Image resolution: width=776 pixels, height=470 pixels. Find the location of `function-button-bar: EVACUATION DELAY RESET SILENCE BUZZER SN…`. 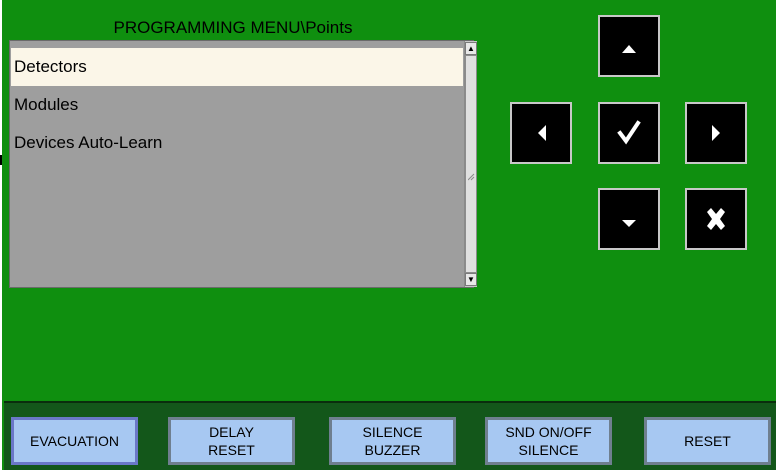

function-button-bar: EVACUATION DELAY RESET SILENCE BUZZER SN… is located at coordinates (390, 435).